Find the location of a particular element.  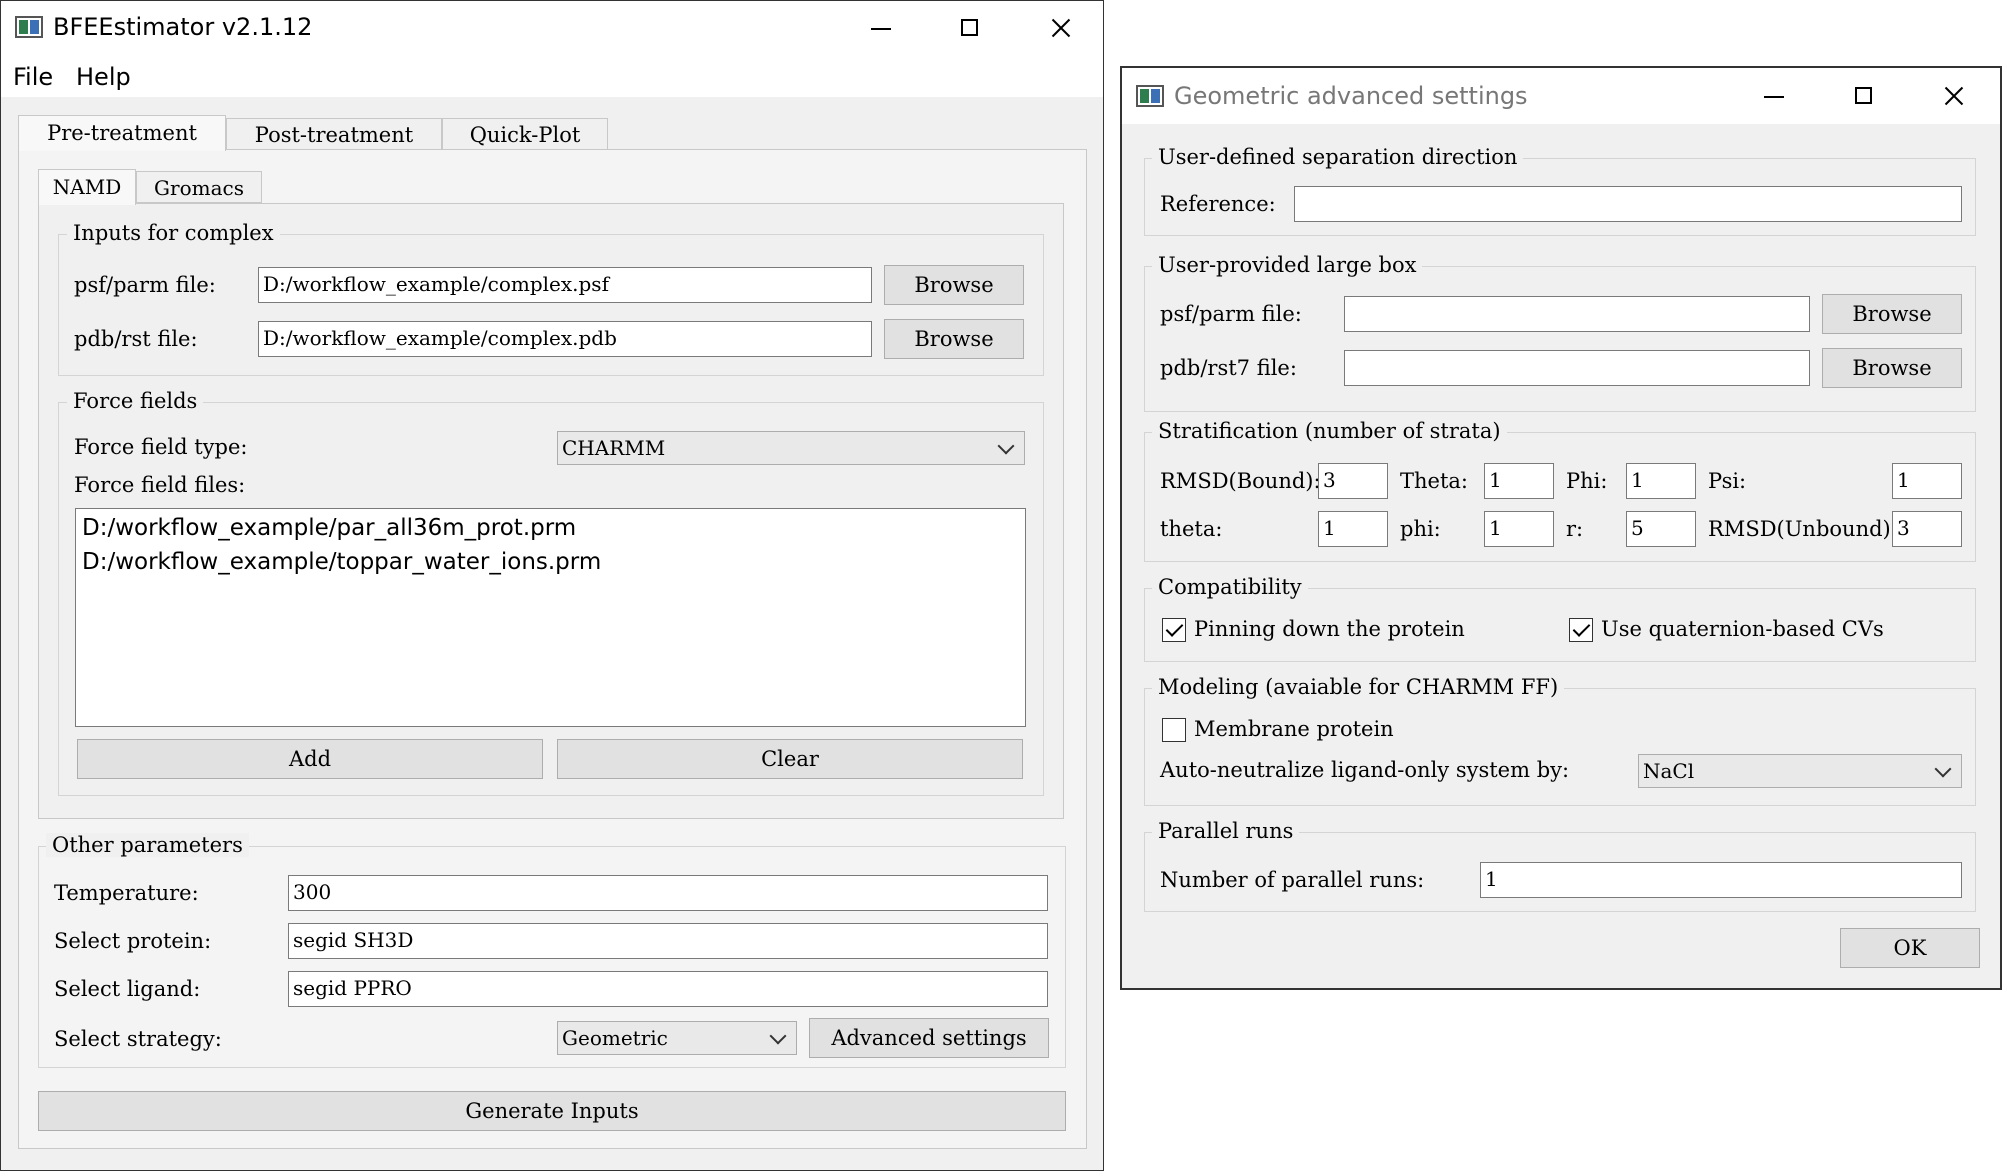

large-box-group is located at coordinates (1560, 339).